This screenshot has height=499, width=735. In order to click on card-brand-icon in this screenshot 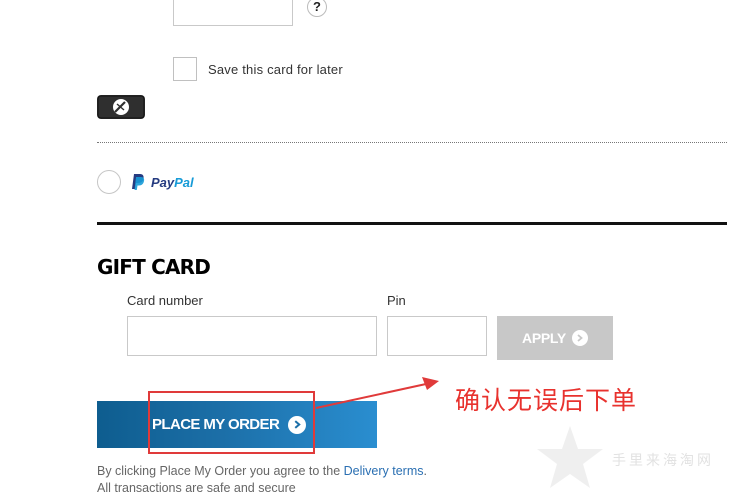, I will do `click(121, 107)`.